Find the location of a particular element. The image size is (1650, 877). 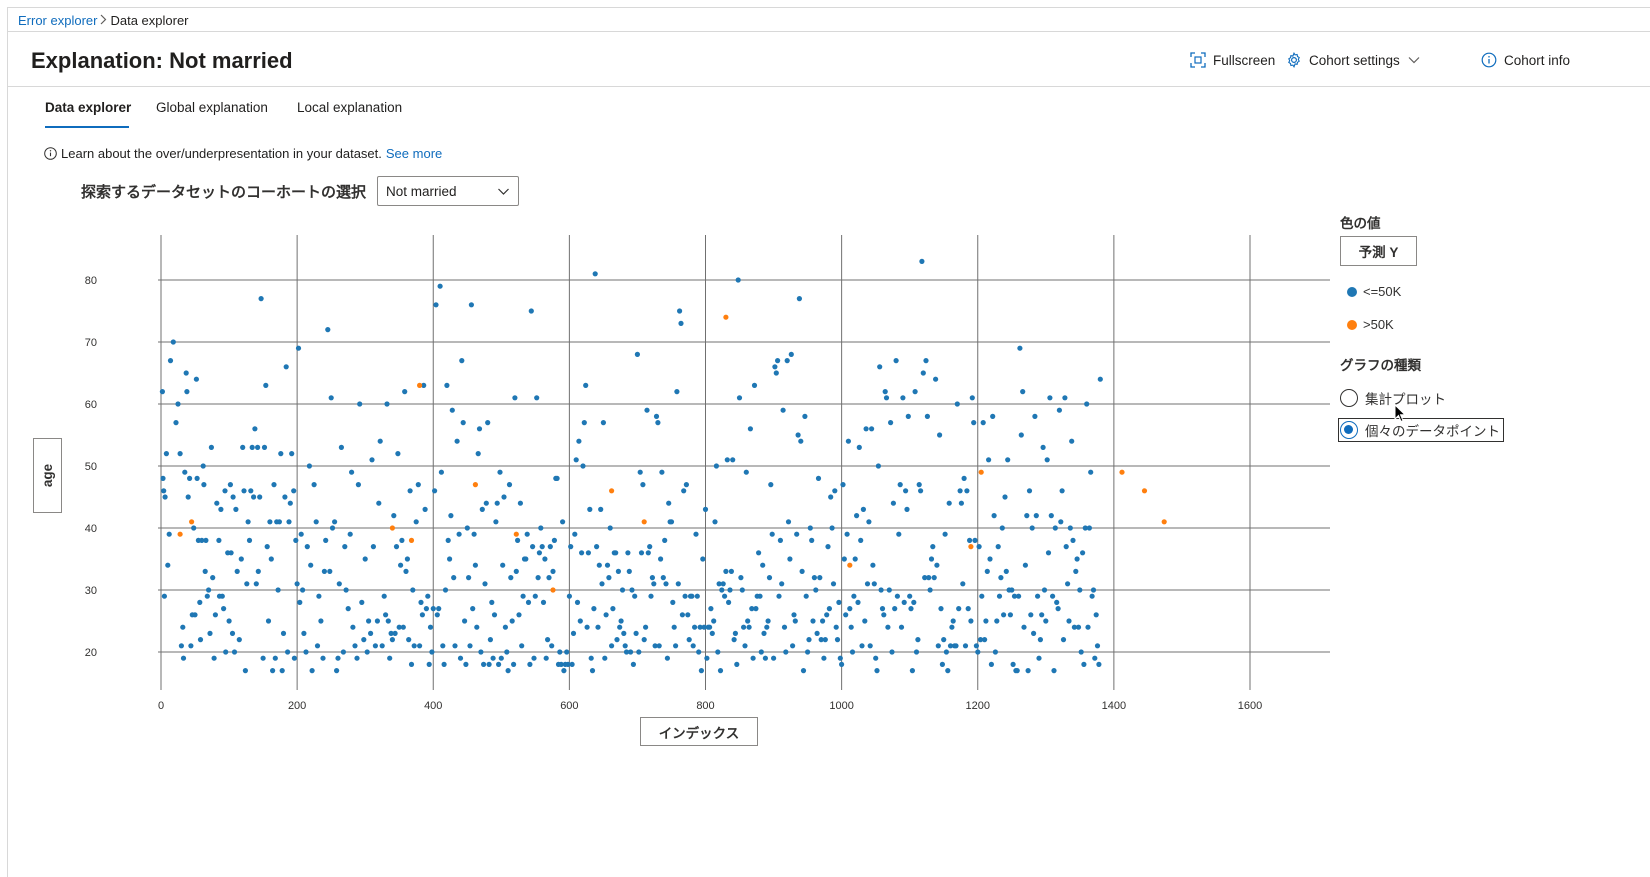

radio-aggregate-plot: 集計プロット is located at coordinates (1393, 398).